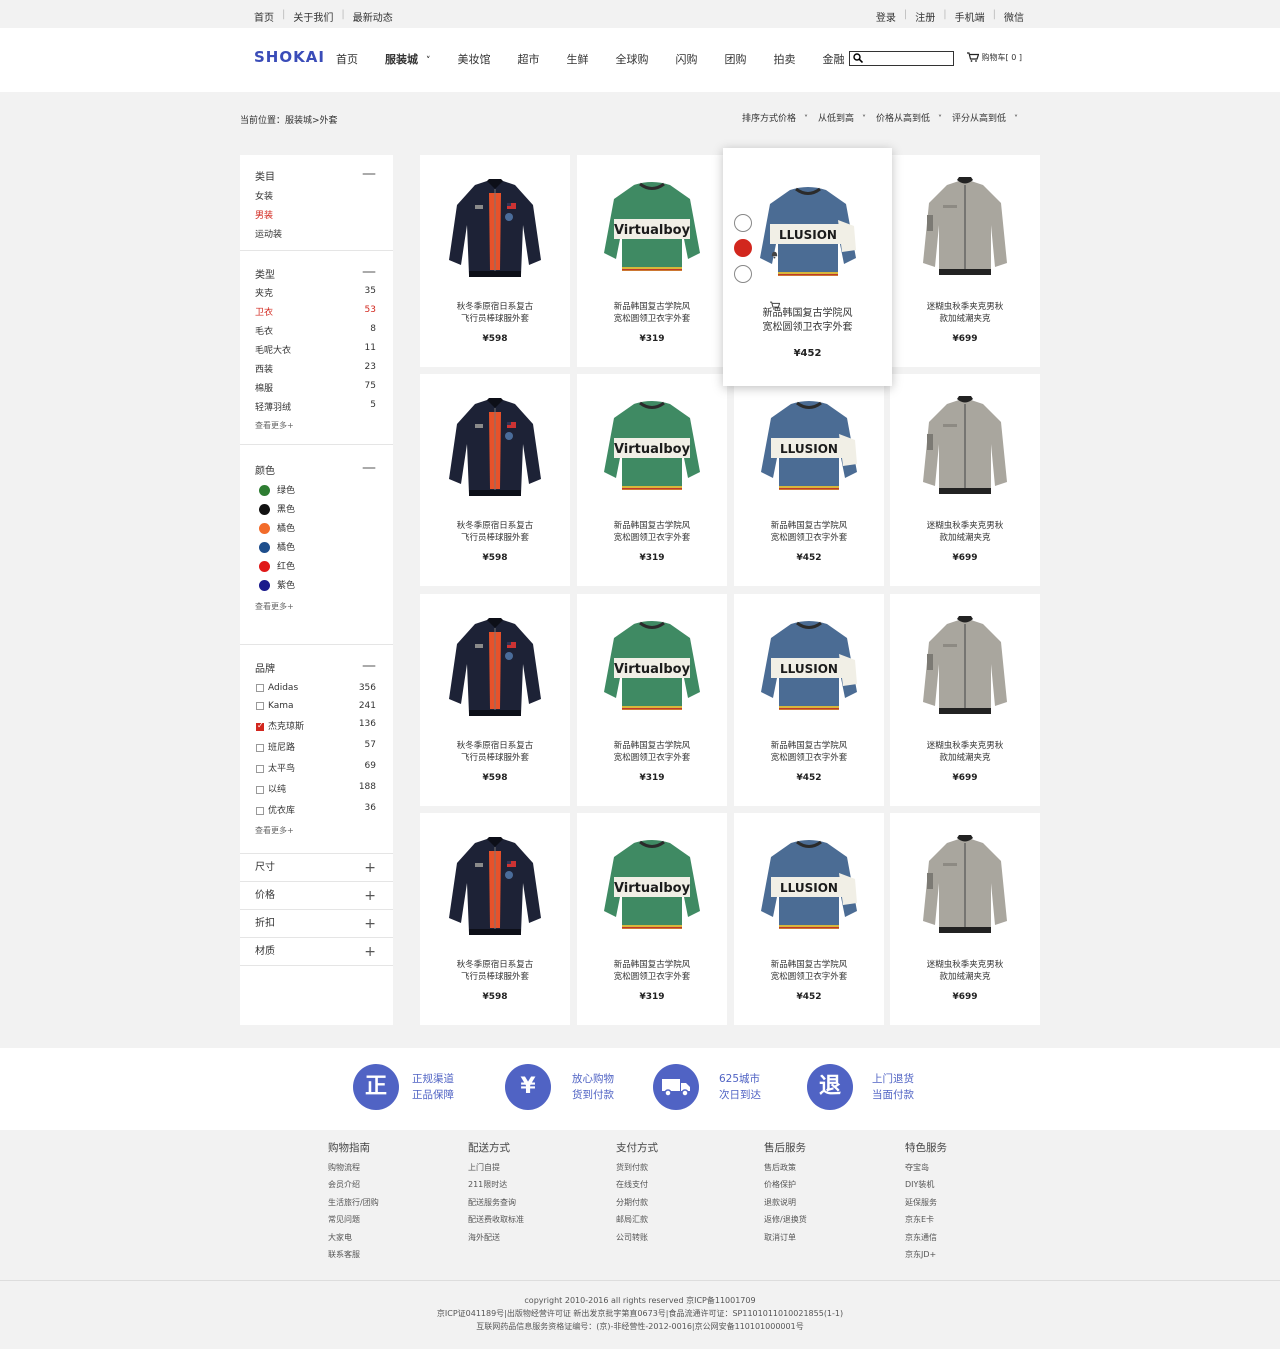 The image size is (1280, 1349). What do you see at coordinates (316, 788) in the screenshot?
I see `brand-option: 以纯 188` at bounding box center [316, 788].